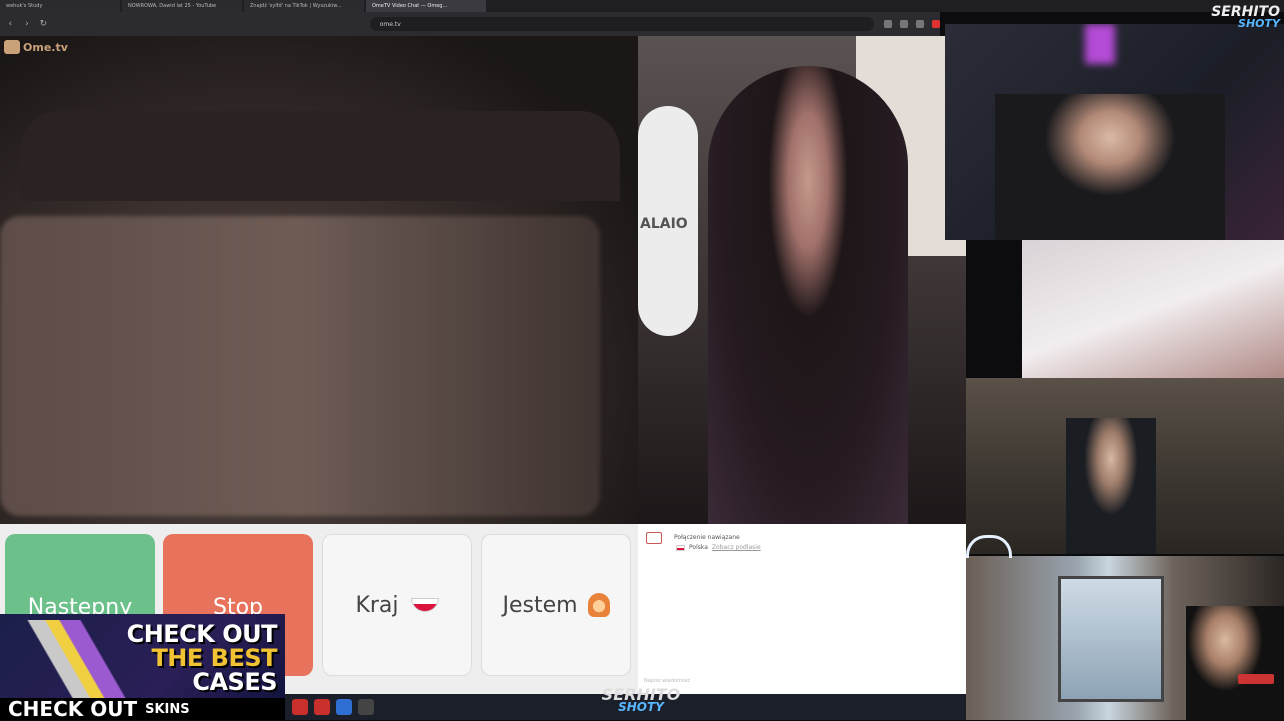 This screenshot has height=721, width=1284. Describe the element at coordinates (60, 6) in the screenshot. I see `browser-tab-study: wehuk's Study` at that location.